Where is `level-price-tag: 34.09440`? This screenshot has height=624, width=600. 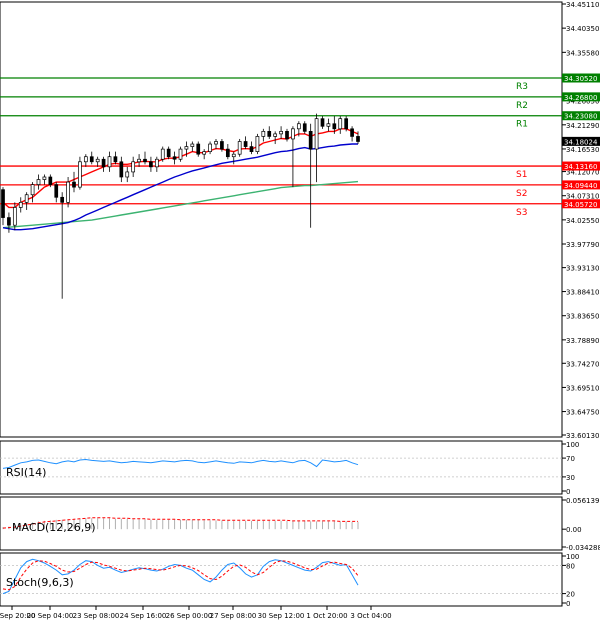
level-price-tag: 34.09440 is located at coordinates (580, 186).